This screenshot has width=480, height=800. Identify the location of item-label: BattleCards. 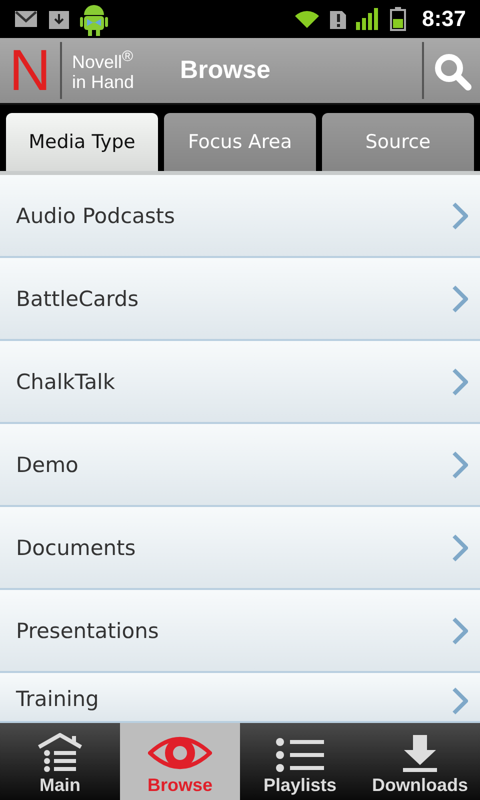
(77, 298).